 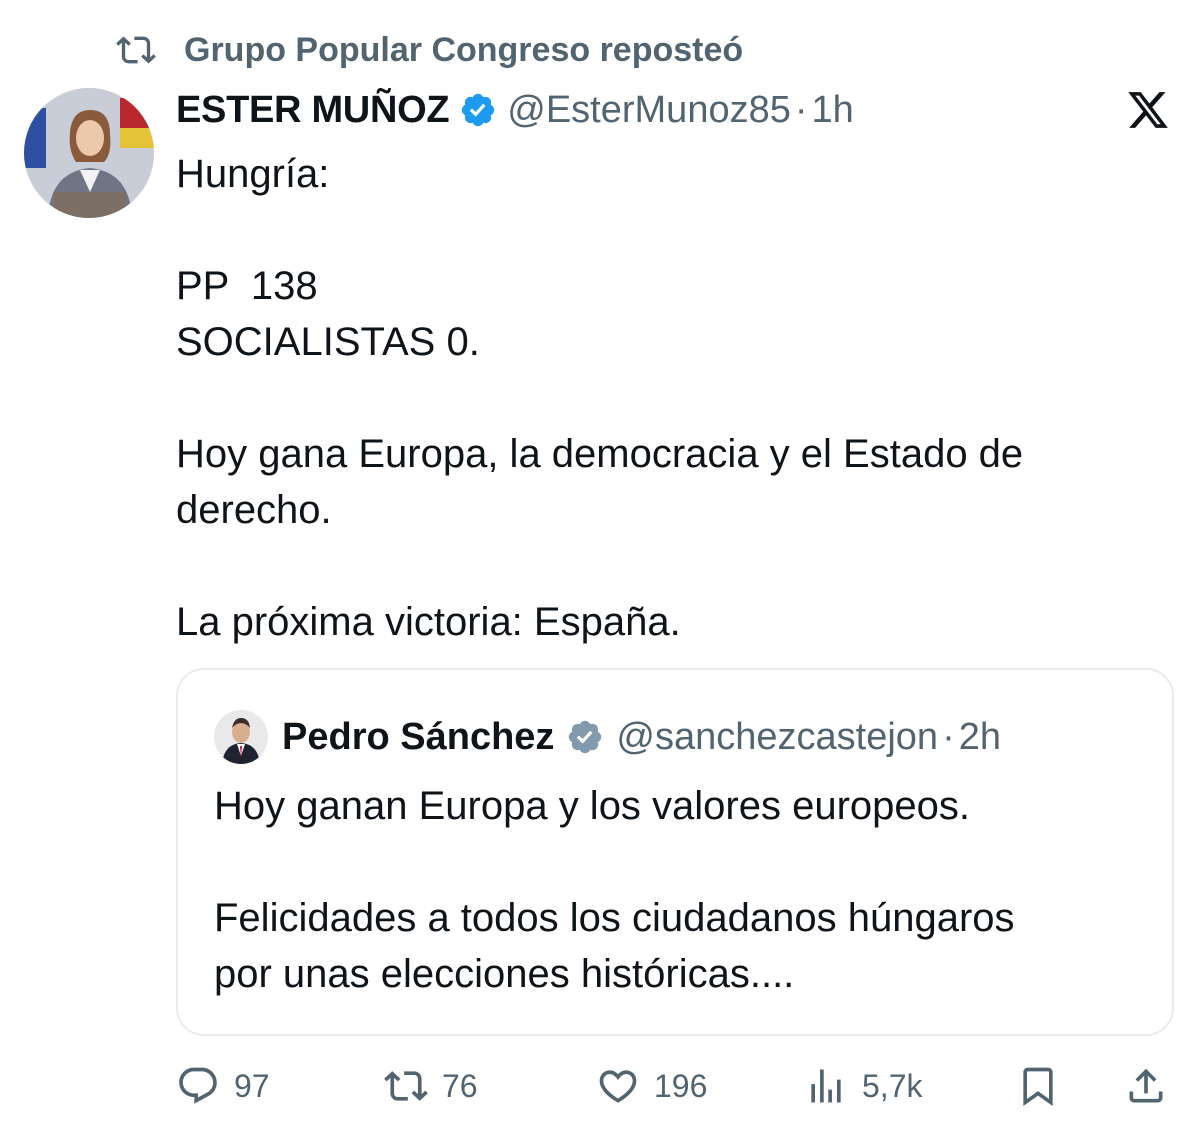 I want to click on share-icon, so click(x=1146, y=1085).